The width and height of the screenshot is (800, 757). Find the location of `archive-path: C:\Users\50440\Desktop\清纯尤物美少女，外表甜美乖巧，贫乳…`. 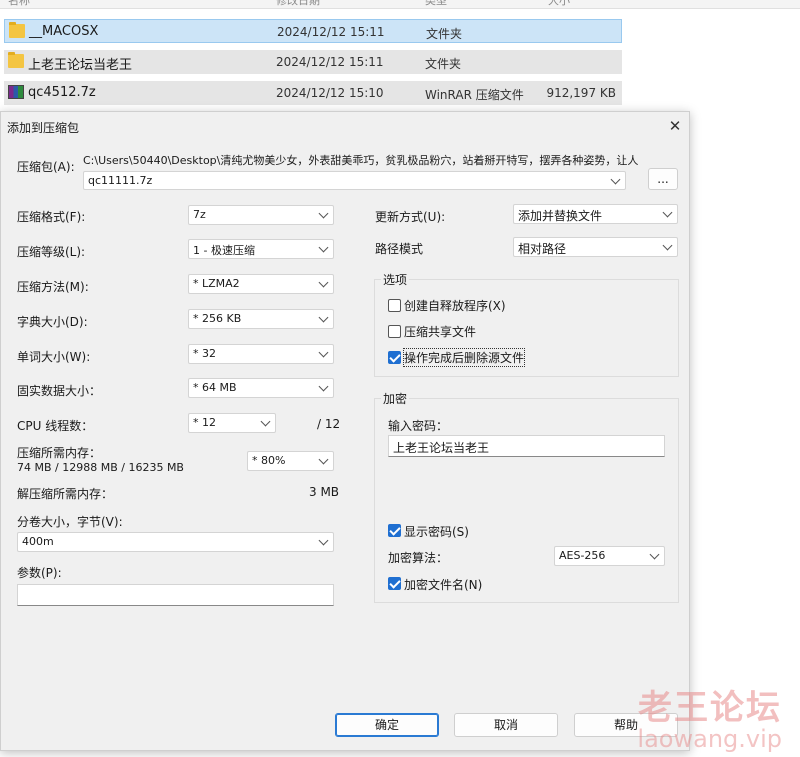

archive-path: C:\Users\50440\Desktop\清纯尤物美少女，外表甜美乖巧，贫乳… is located at coordinates (361, 160).